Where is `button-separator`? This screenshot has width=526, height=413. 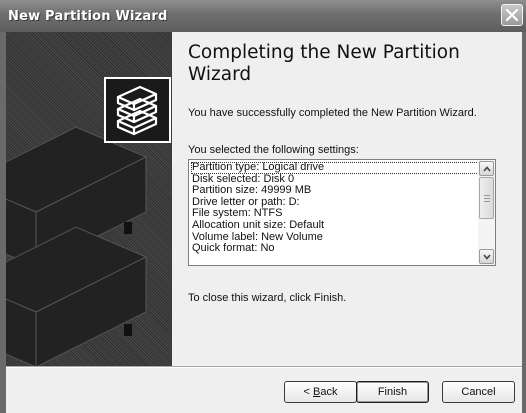 button-separator is located at coordinates (264, 367).